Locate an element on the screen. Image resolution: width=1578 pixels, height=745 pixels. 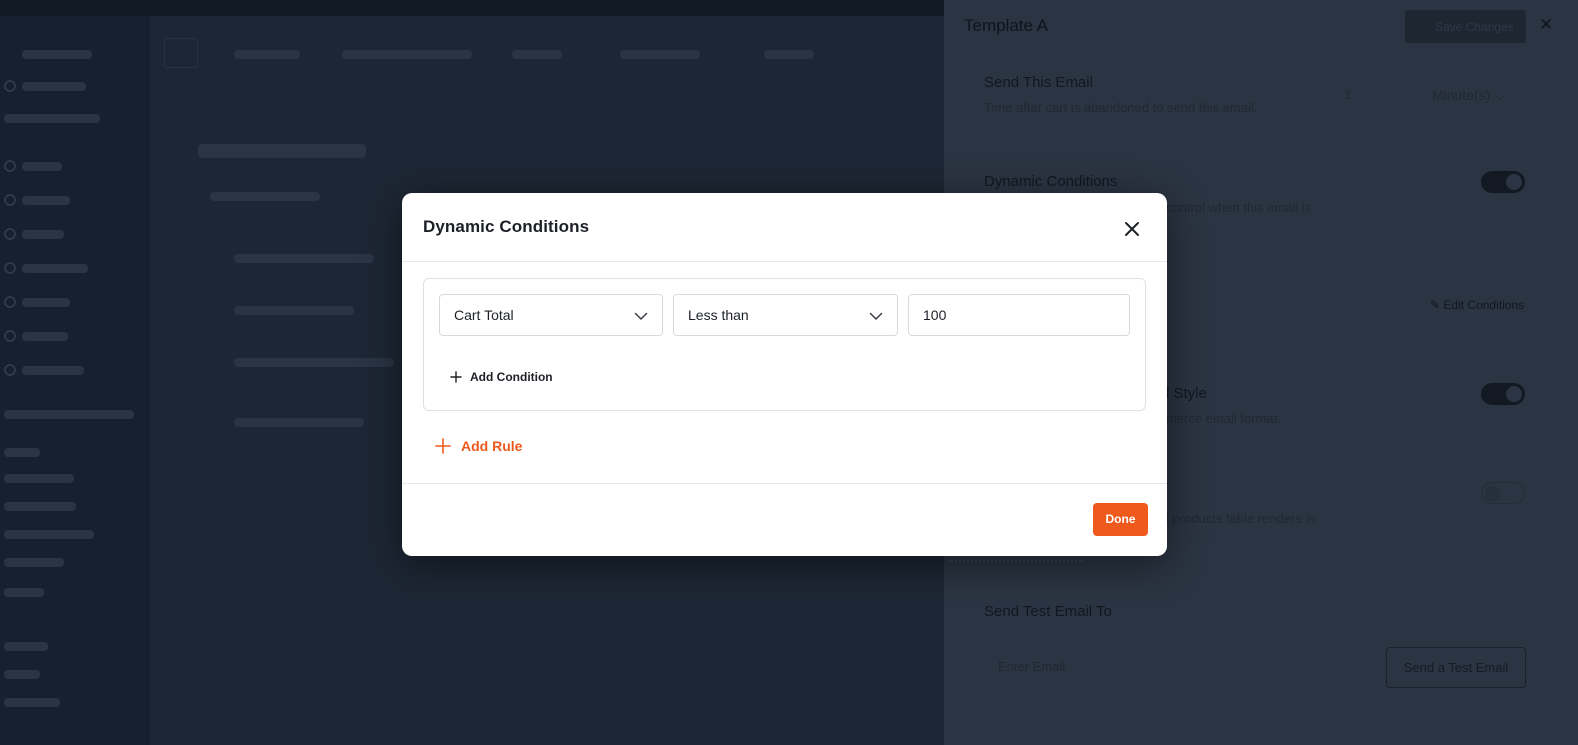
dynamic-conditions-heading: Dynamic Conditions is located at coordinates (1051, 181).